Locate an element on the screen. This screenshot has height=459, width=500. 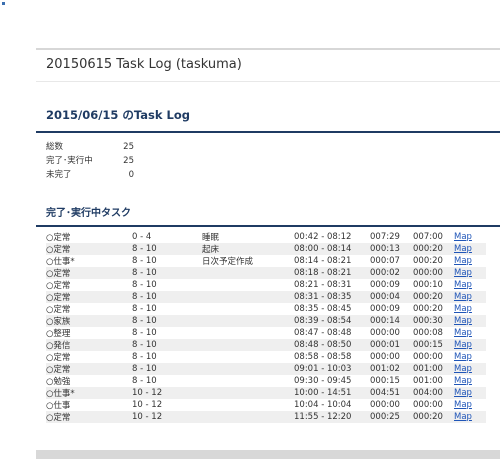
log-heading: 2015/06/15 のTask Log is located at coordinates (118, 115).